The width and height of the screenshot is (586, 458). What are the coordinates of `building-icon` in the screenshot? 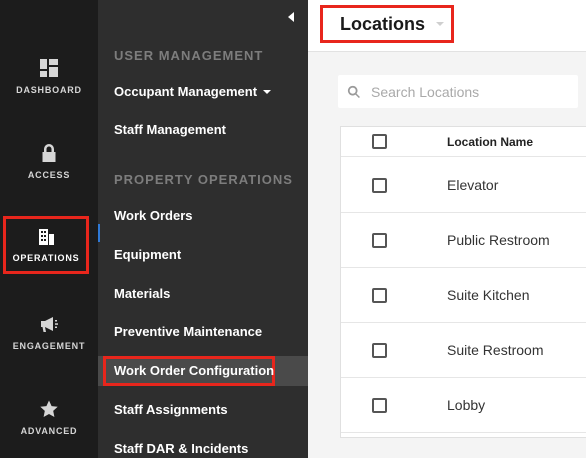 It's located at (46, 237).